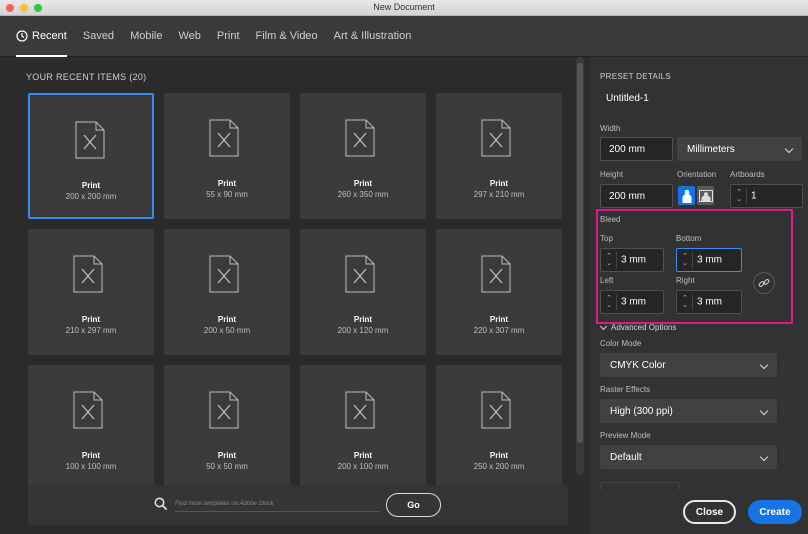 Image resolution: width=808 pixels, height=534 pixels. I want to click on item-size: 100 x 100 mm, so click(91, 466).